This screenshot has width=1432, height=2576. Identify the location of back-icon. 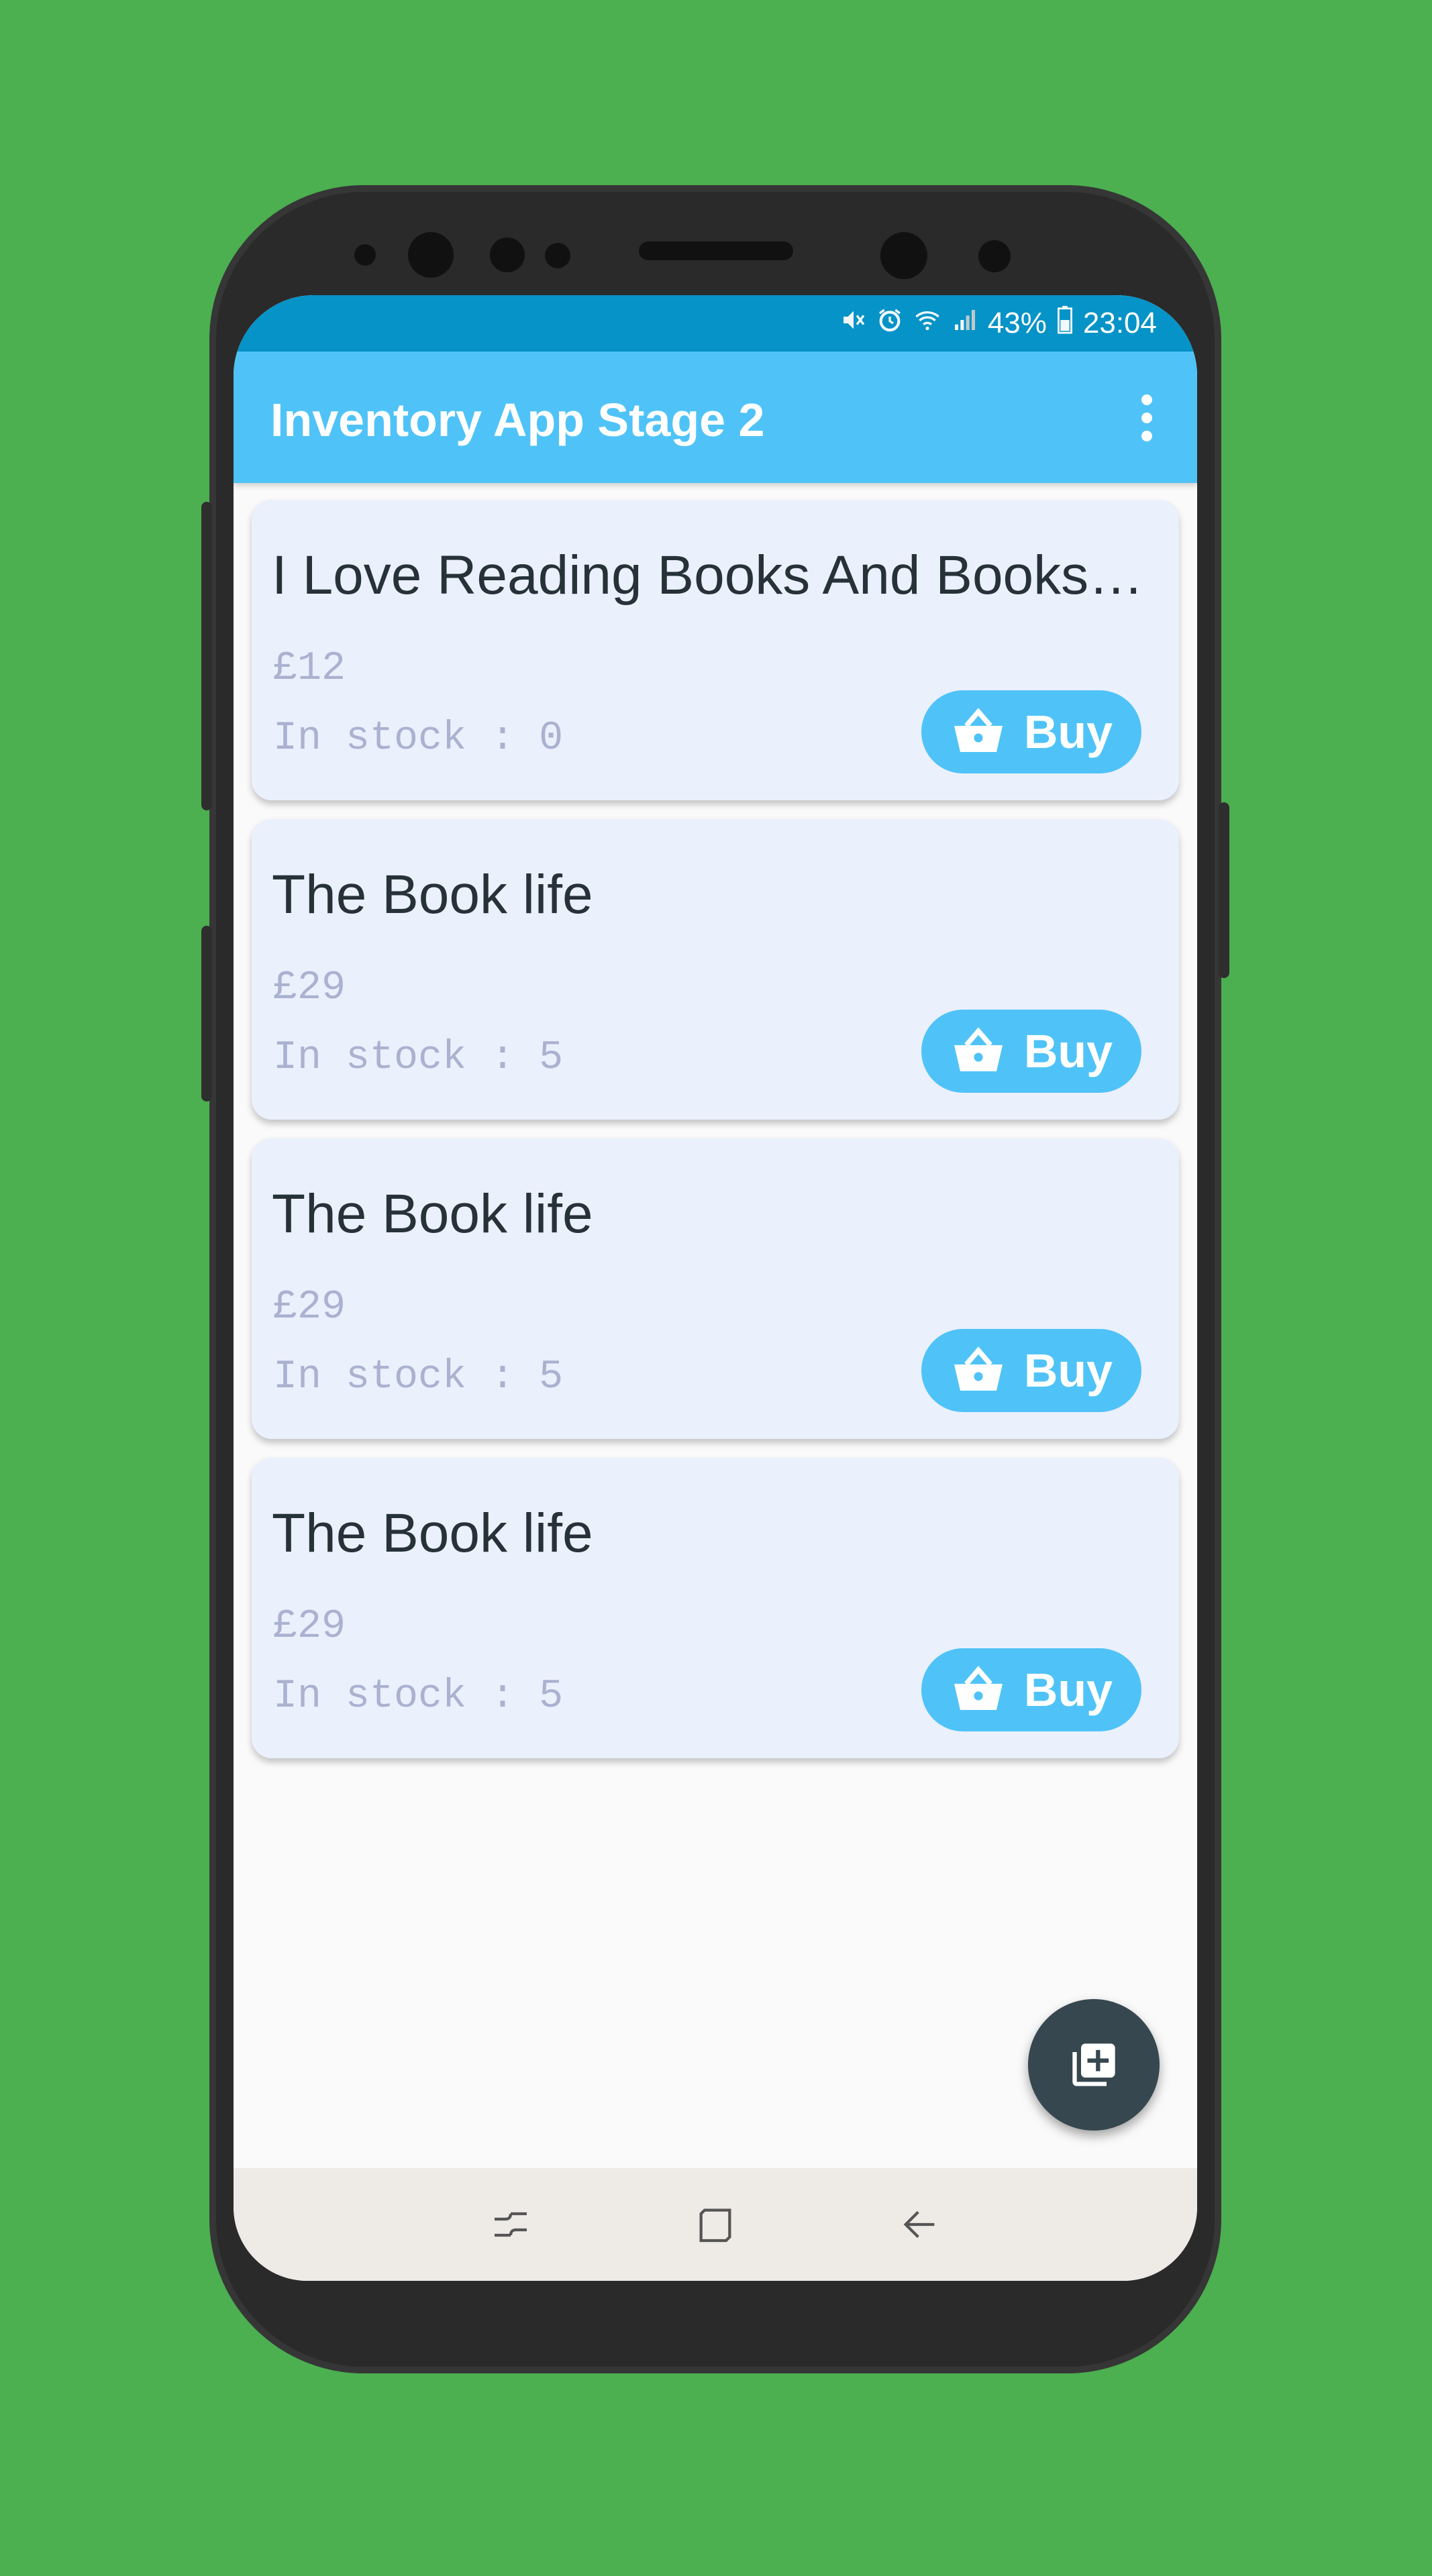
(920, 2224).